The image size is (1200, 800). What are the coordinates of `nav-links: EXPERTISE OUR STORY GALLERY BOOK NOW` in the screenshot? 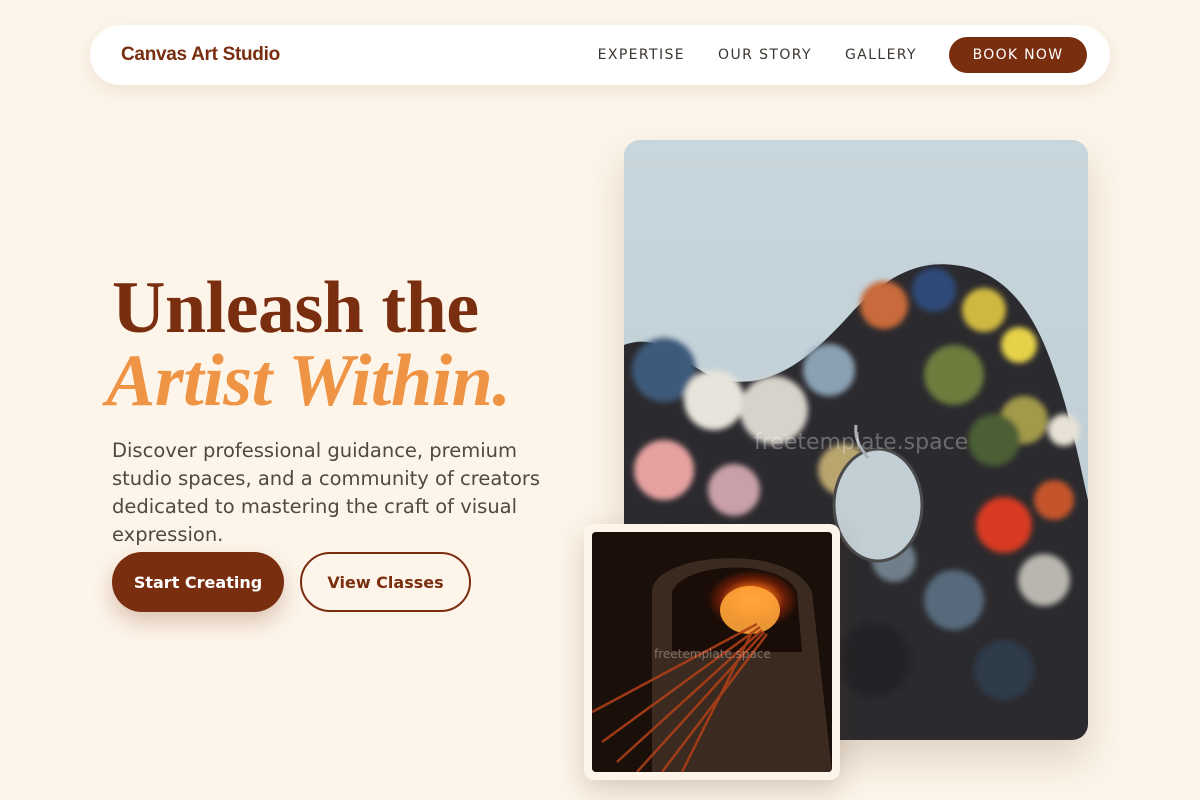 It's located at (842, 55).